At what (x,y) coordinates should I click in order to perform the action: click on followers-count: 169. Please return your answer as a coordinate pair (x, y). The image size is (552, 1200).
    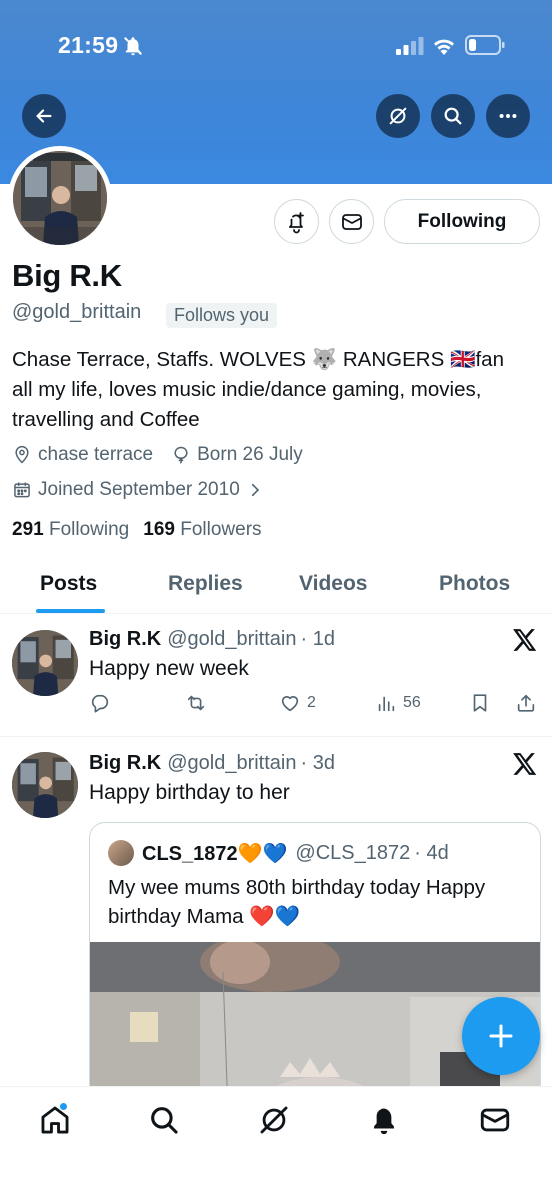
    Looking at the image, I should click on (159, 529).